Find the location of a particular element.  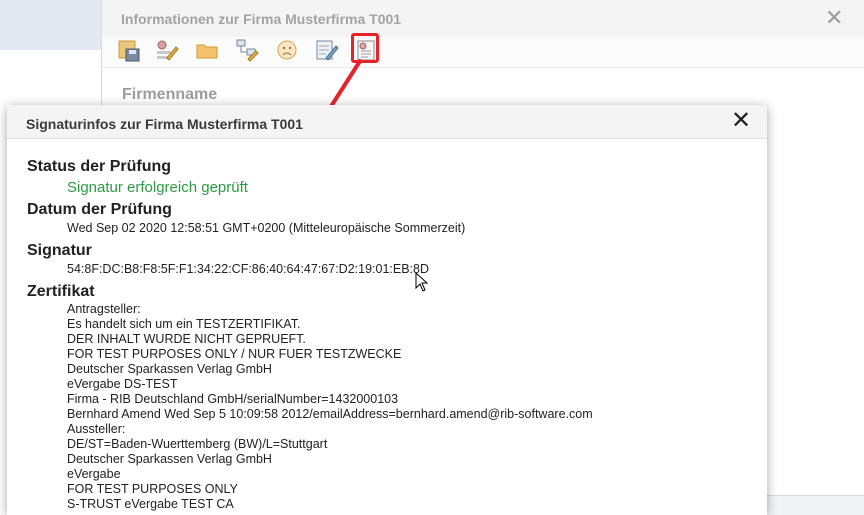

company-info-dialog-title: Informationen zur Firma Musterfirma T001 is located at coordinates (261, 19).